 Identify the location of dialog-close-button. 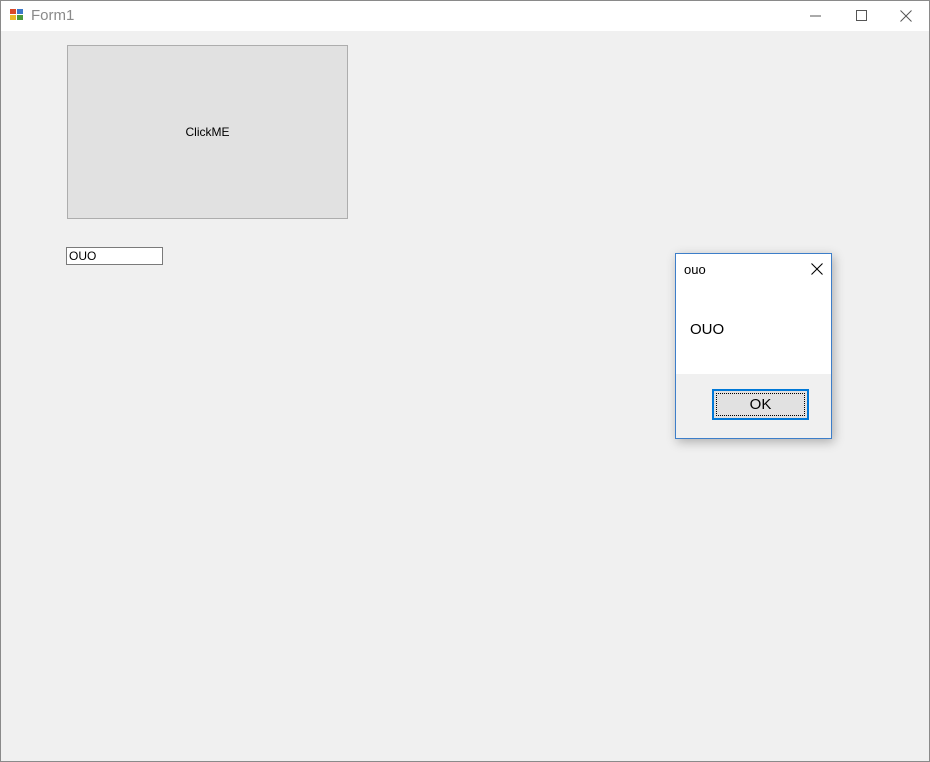
(817, 269).